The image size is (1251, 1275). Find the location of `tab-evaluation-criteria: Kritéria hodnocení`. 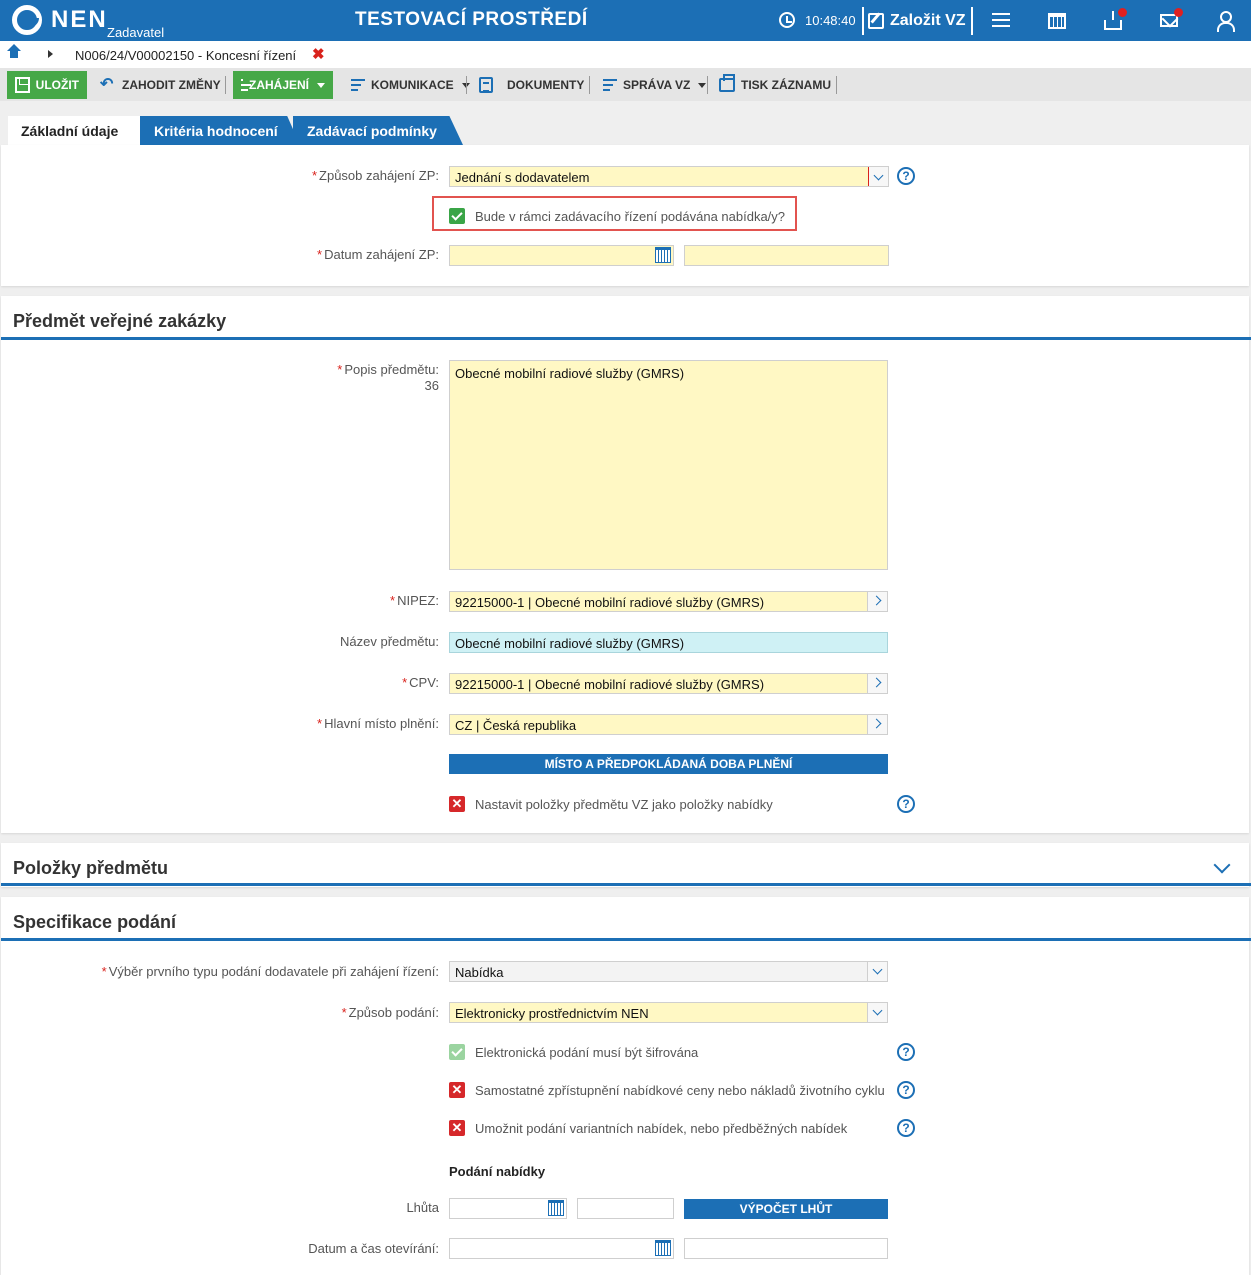

tab-evaluation-criteria: Kritéria hodnocení is located at coordinates (220, 130).